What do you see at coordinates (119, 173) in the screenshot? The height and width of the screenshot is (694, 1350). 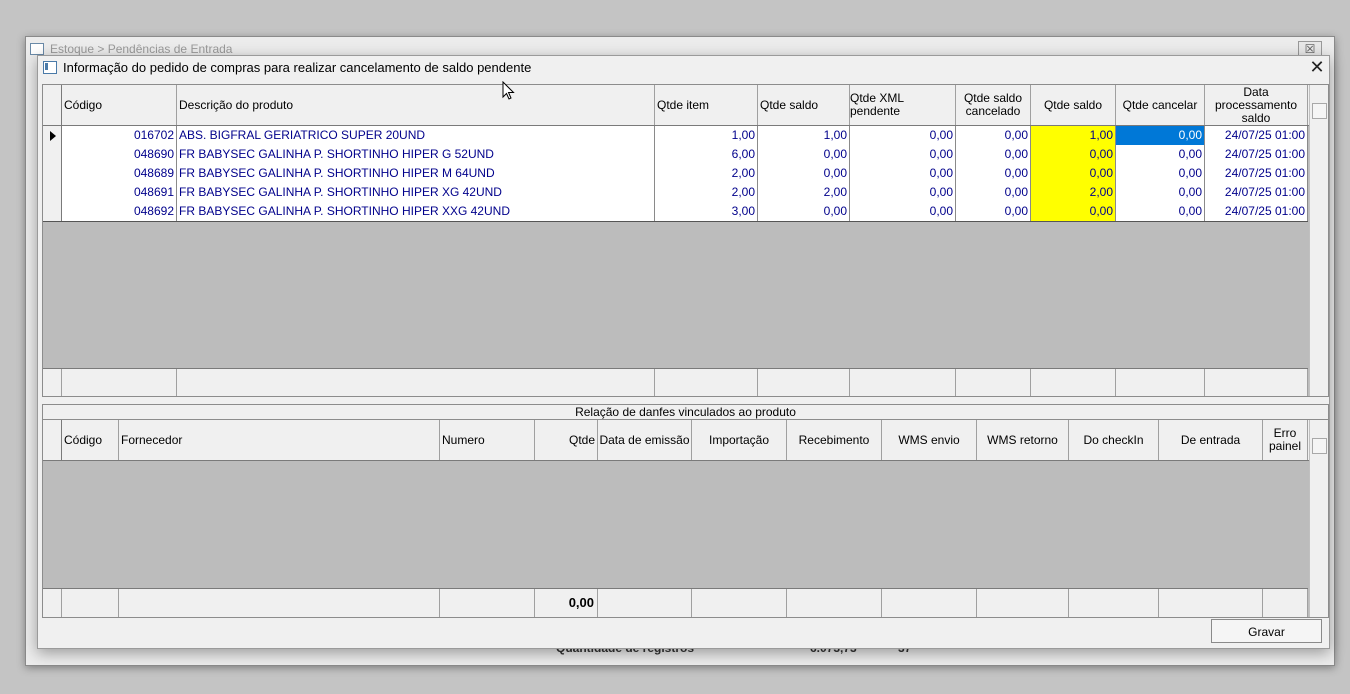 I see `cell-codigo: 048689` at bounding box center [119, 173].